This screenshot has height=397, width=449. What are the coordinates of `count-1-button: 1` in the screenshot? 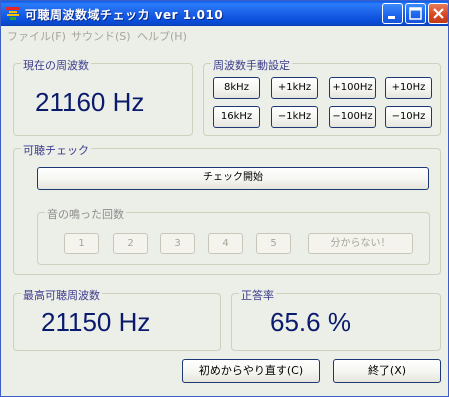 It's located at (81, 243).